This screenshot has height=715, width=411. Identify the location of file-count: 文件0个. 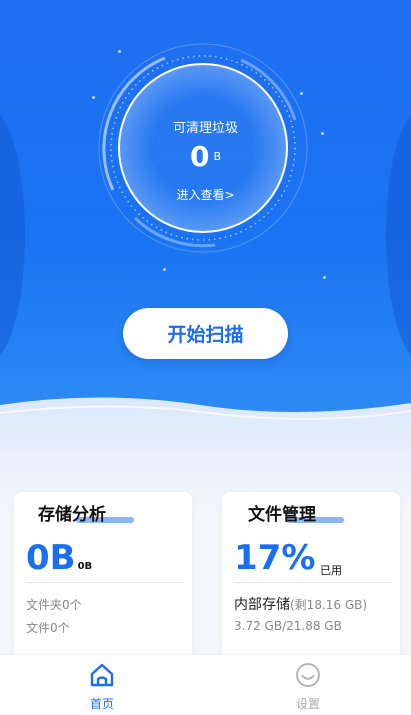
(48, 628).